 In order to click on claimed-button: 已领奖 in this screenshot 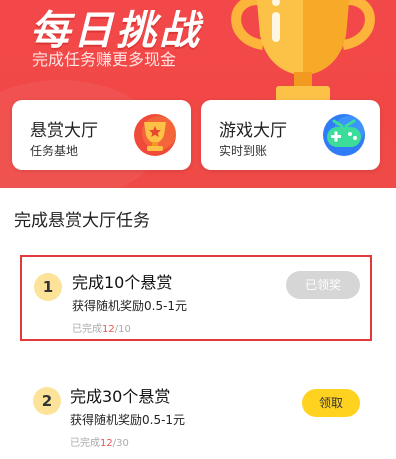, I will do `click(323, 285)`.